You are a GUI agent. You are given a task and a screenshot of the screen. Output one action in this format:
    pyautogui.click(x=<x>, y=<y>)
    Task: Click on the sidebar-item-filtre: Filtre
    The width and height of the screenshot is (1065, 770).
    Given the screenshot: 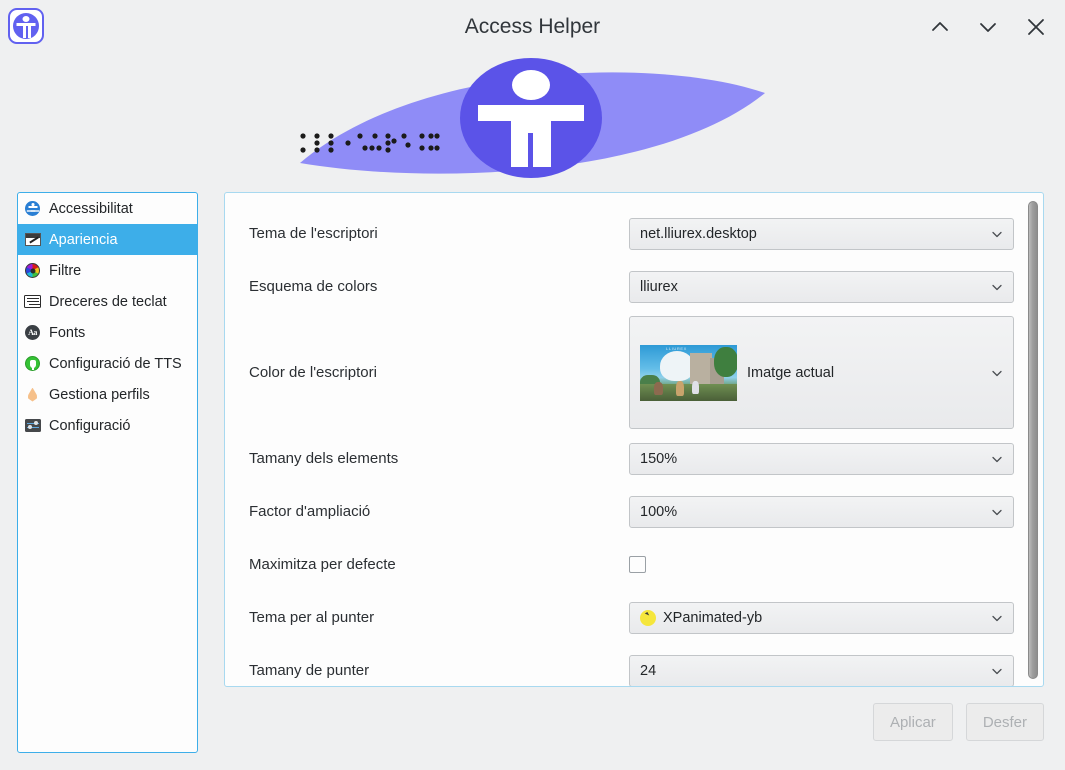 What is the action you would take?
    pyautogui.click(x=107, y=270)
    